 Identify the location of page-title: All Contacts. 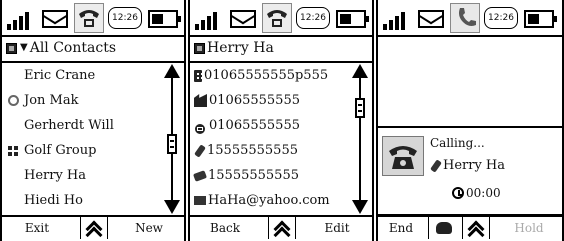
(72, 48).